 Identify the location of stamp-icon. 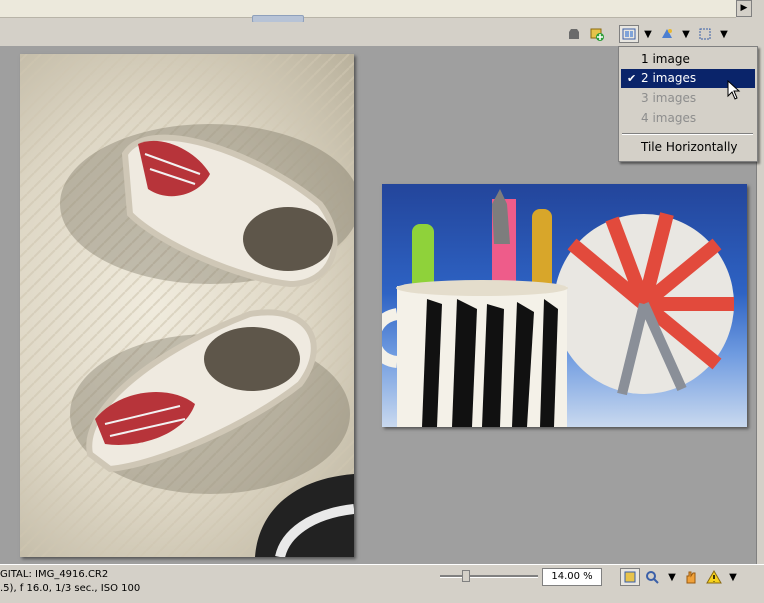
(574, 34).